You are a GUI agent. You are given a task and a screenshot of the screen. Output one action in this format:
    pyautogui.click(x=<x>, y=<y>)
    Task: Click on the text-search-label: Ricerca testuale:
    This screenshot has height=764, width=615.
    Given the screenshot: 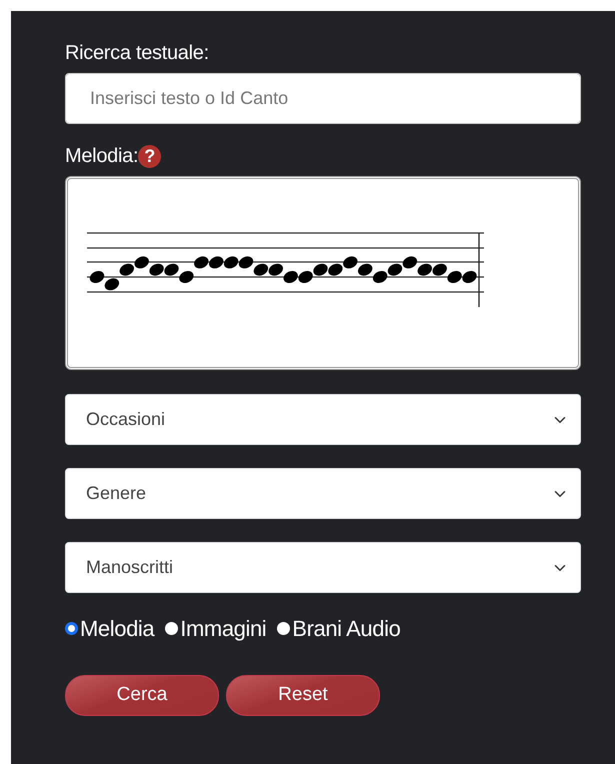 What is the action you would take?
    pyautogui.click(x=137, y=53)
    